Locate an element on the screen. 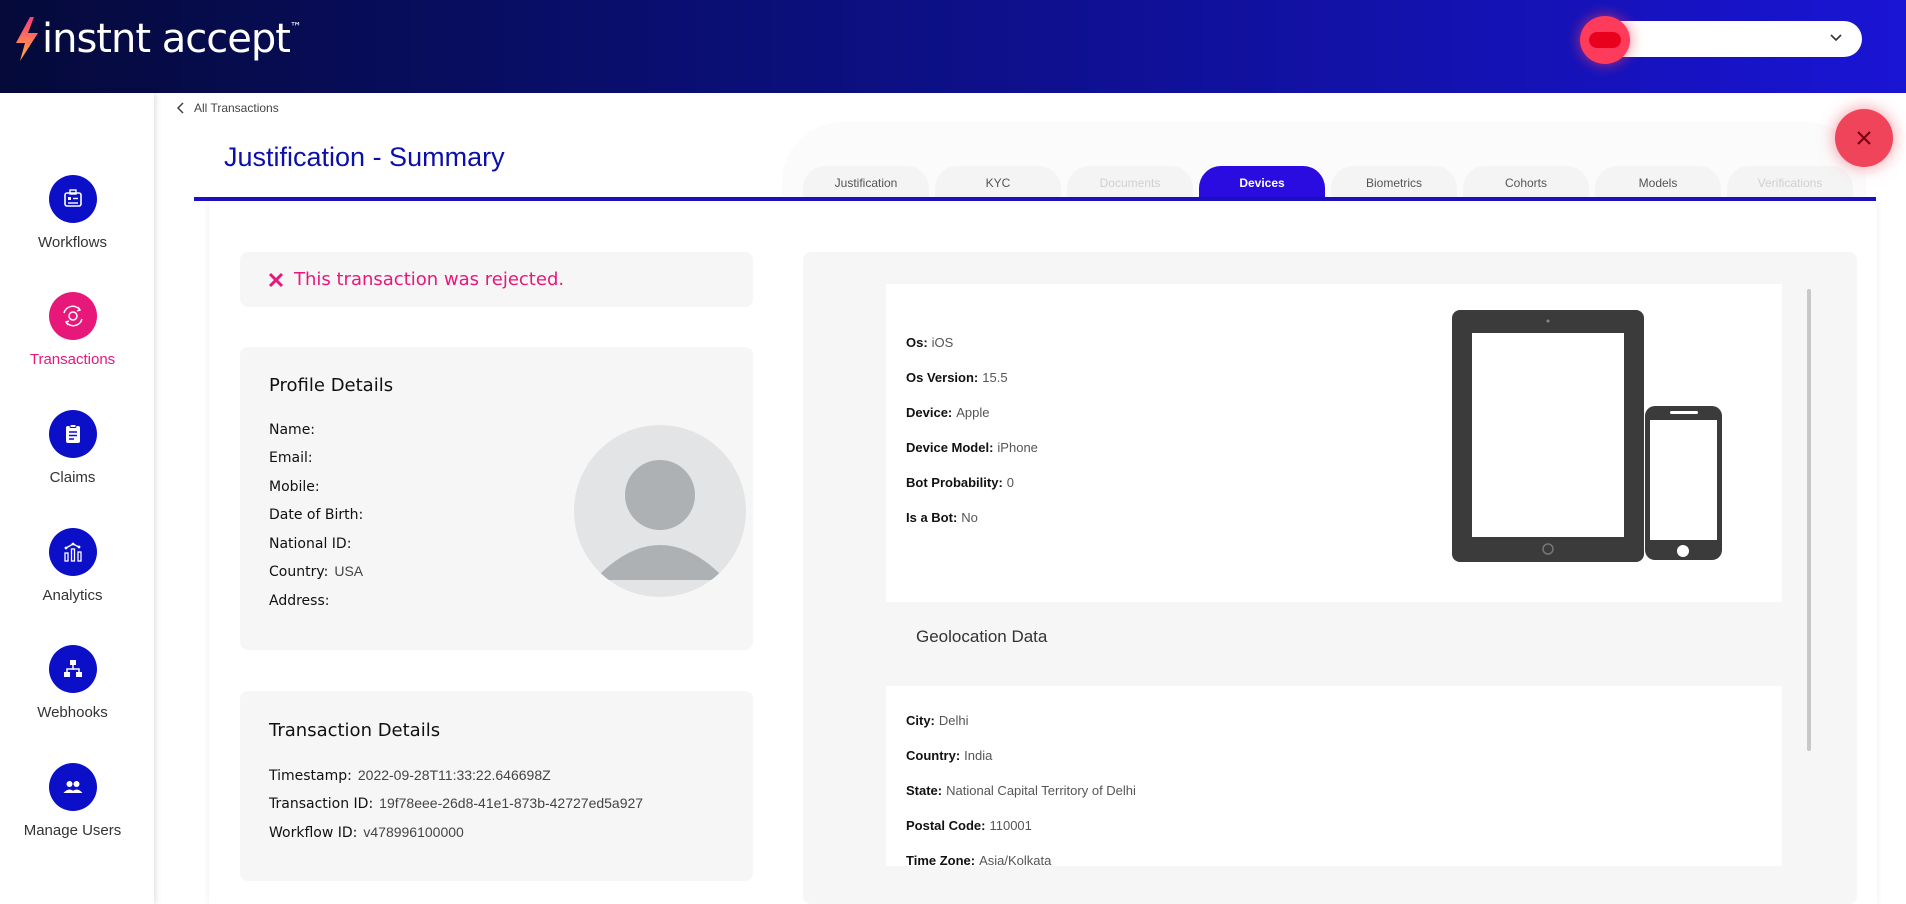 The height and width of the screenshot is (904, 1906). field-label: Time Zone: is located at coordinates (941, 859).